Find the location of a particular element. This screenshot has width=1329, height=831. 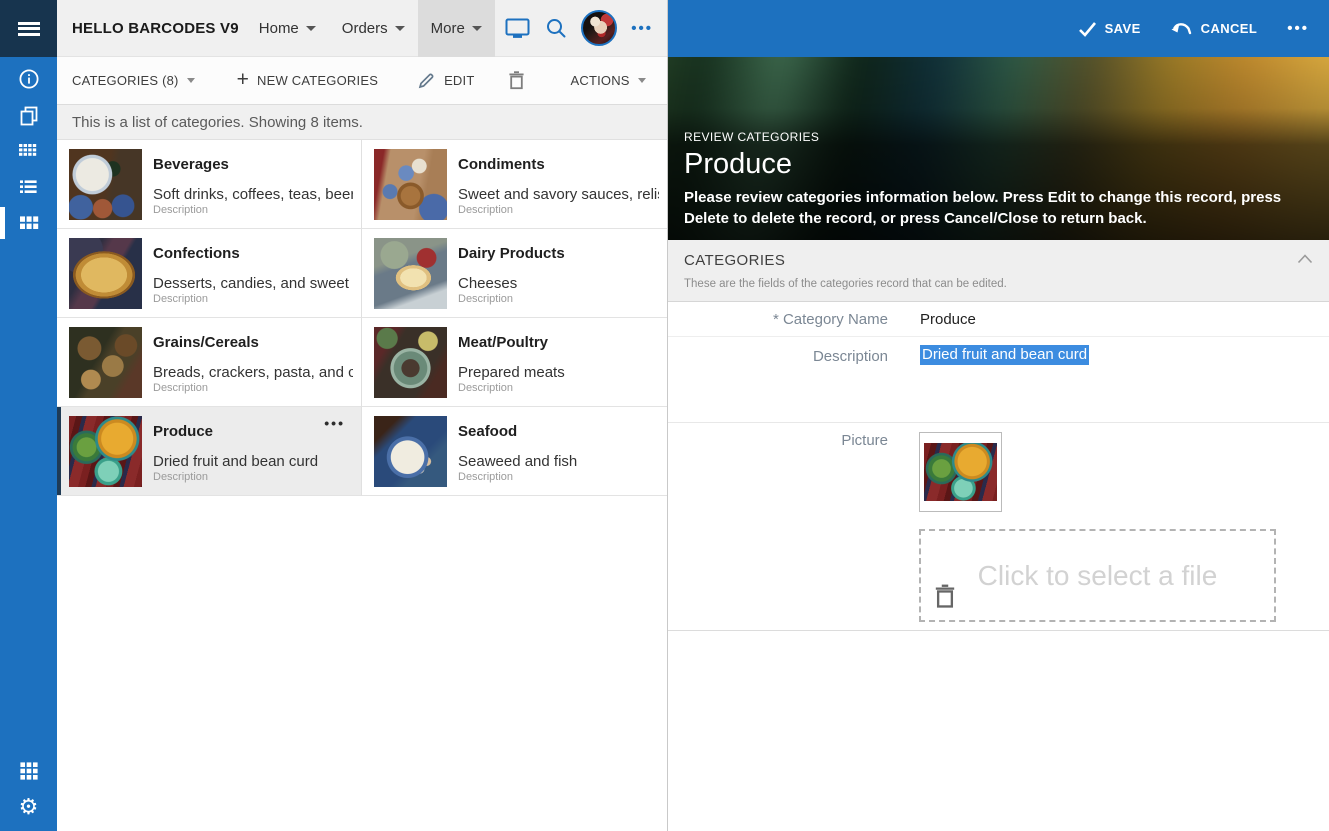

copy-pages-icon is located at coordinates (28, 116).